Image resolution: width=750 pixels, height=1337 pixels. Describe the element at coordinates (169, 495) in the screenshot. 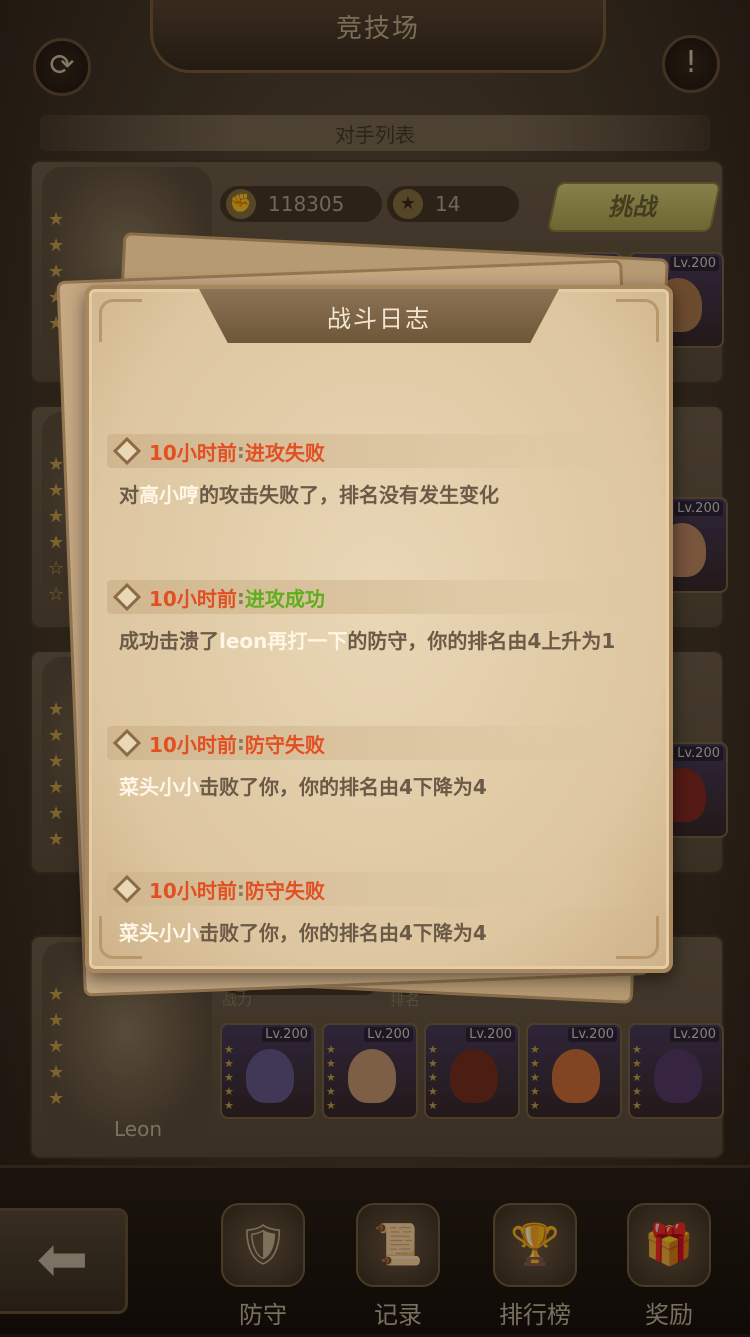

I see `log-player-name: 高小哼` at that location.